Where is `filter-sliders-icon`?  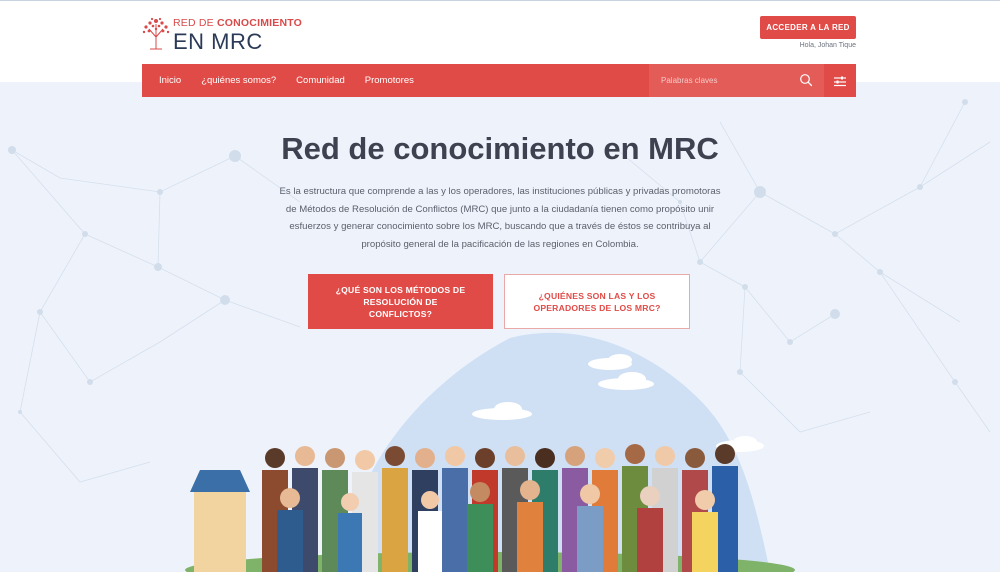 filter-sliders-icon is located at coordinates (840, 81).